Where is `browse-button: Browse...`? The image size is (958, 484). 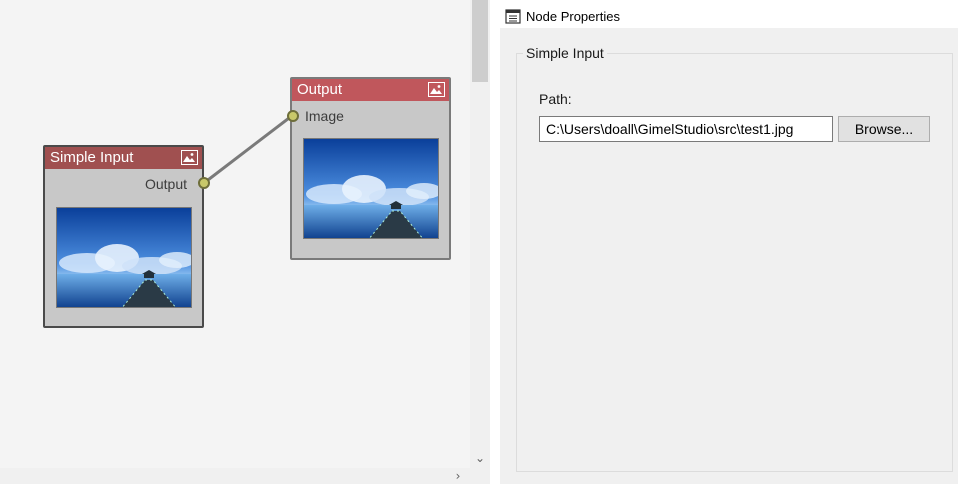
browse-button: Browse... is located at coordinates (884, 129).